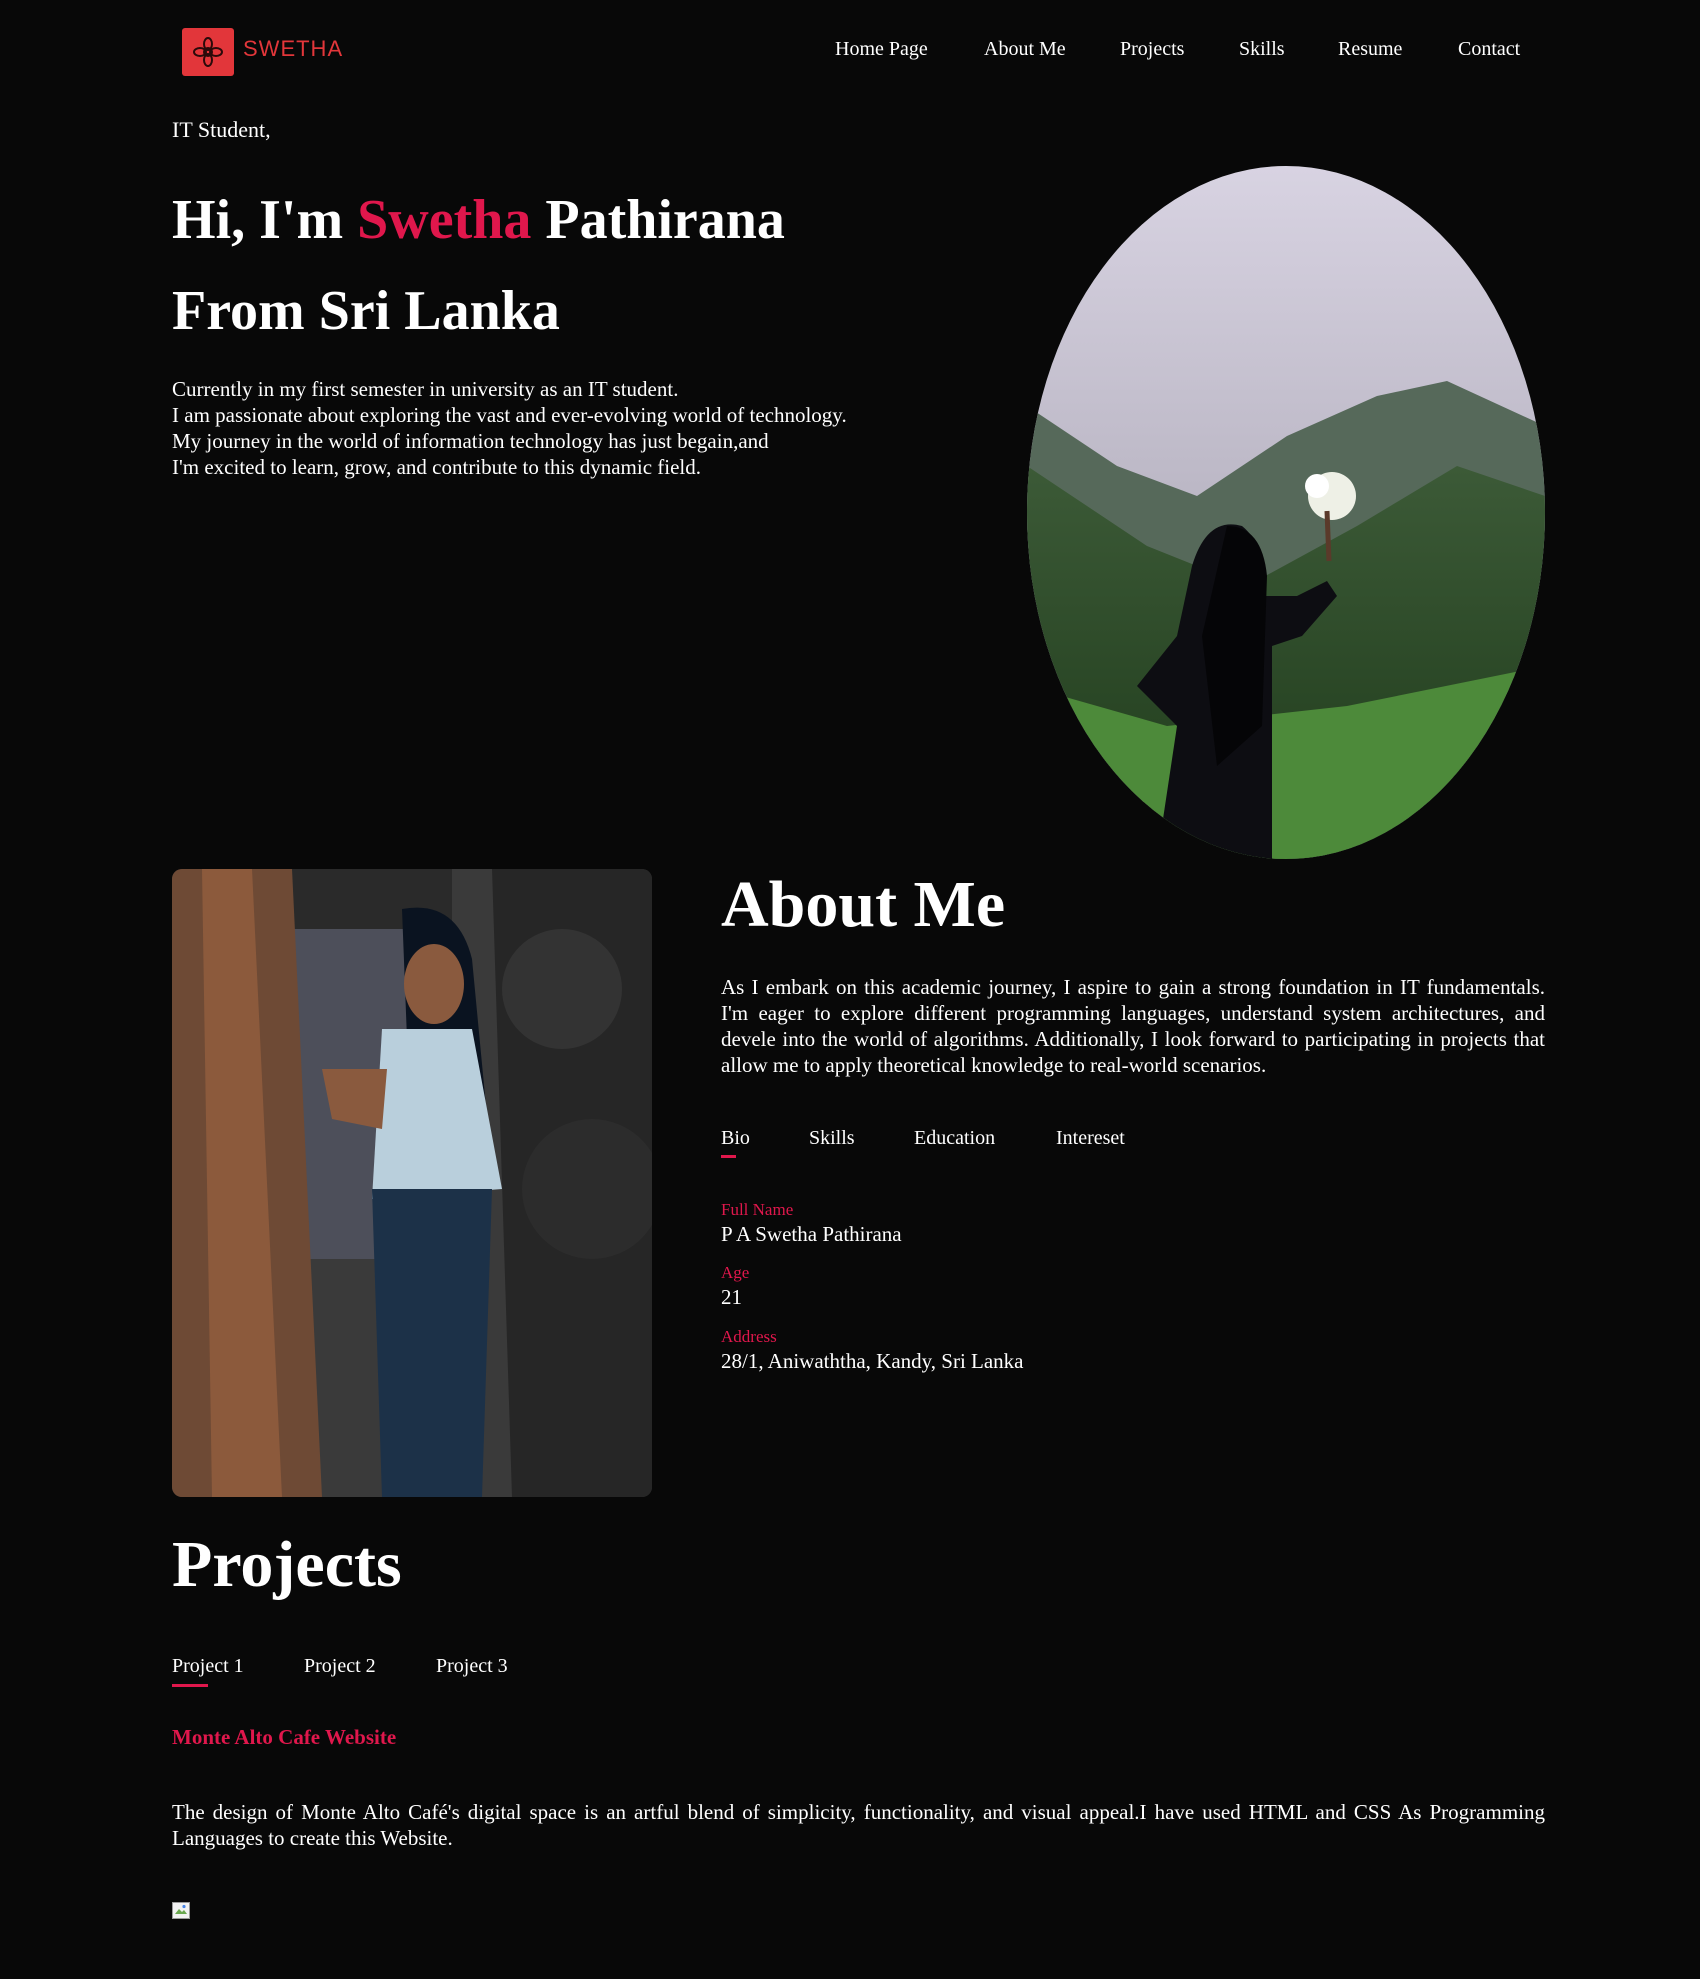 The width and height of the screenshot is (1700, 1979). I want to click on hero-title: Hi, I'm Swetha Pathirana, so click(478, 220).